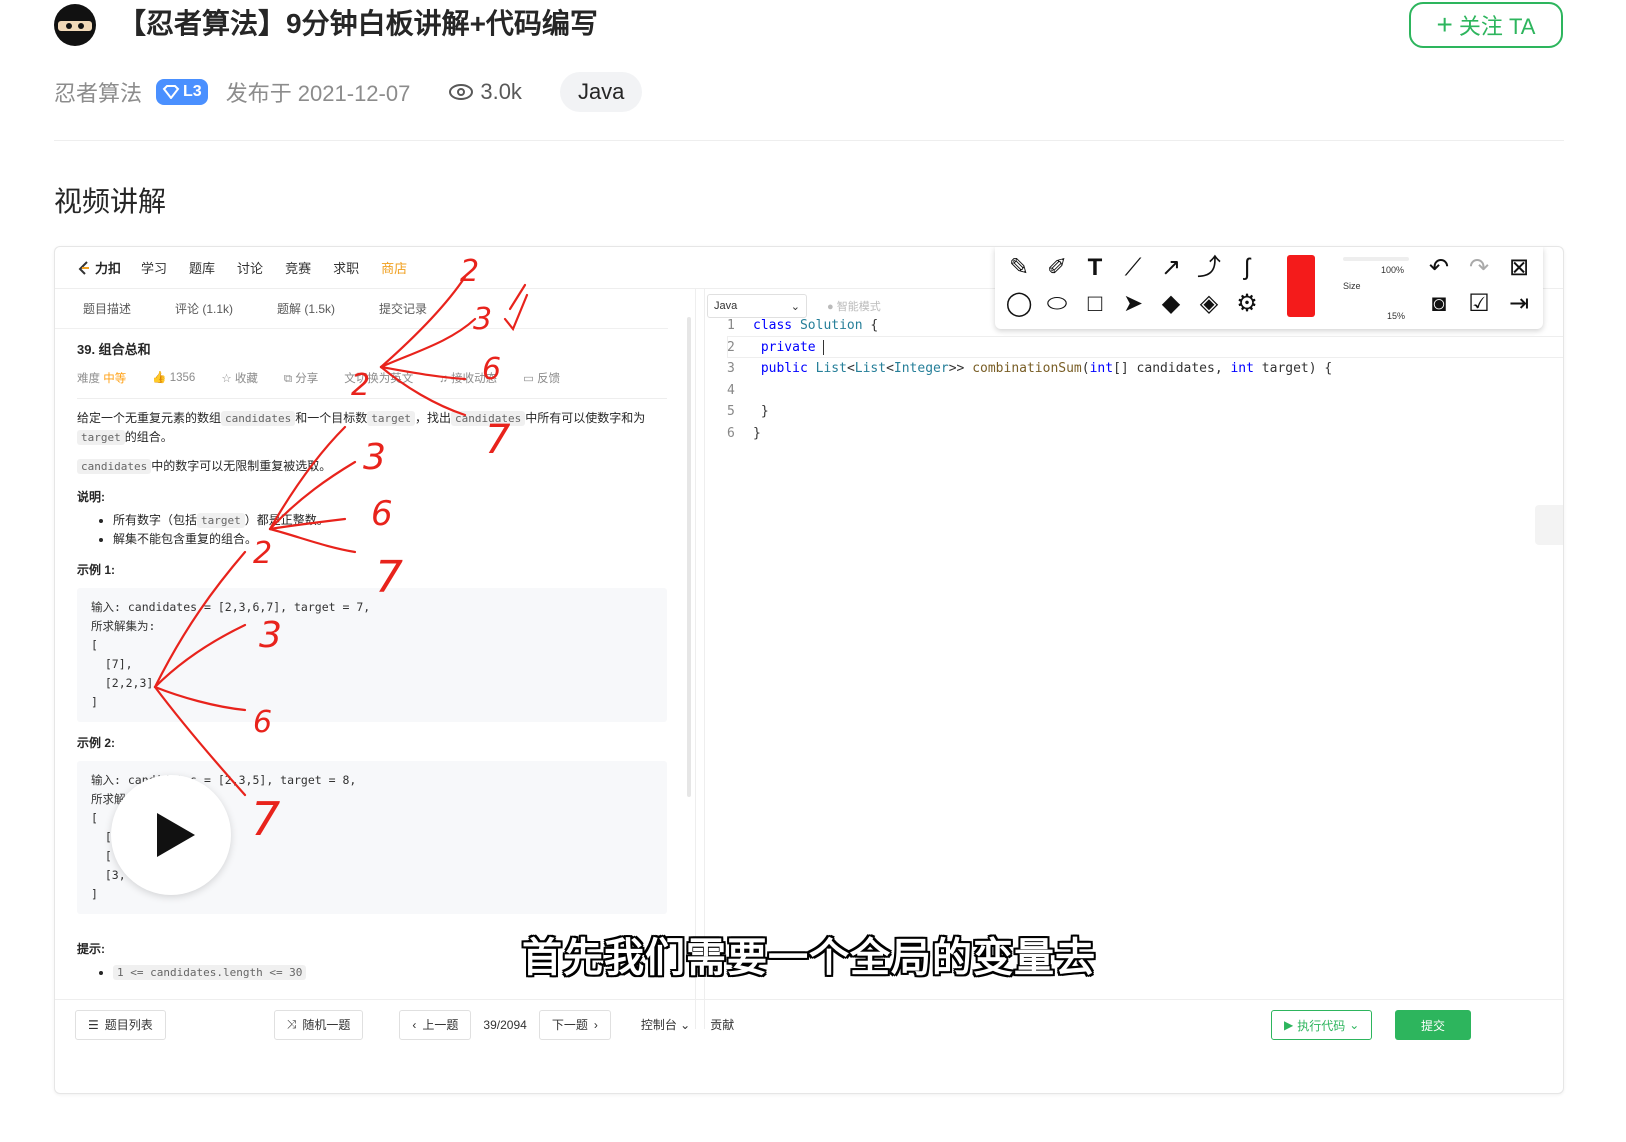  I want to click on curve-tool-icon: ⤴, so click(1209, 267).